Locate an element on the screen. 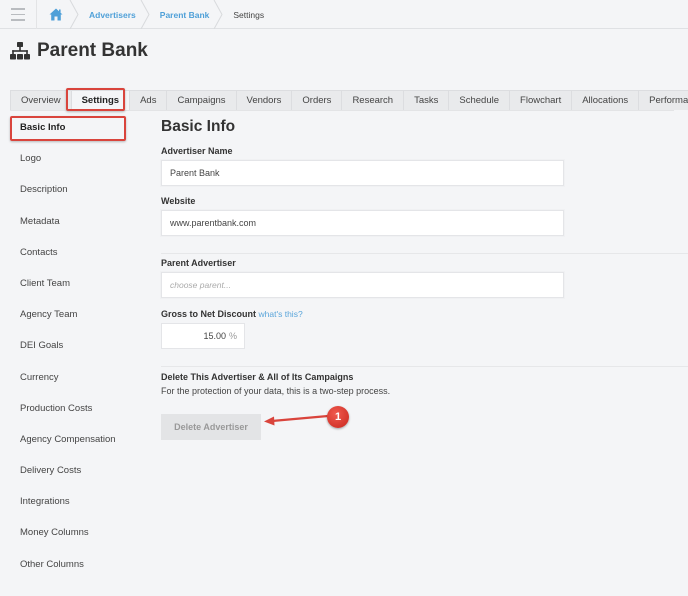 This screenshot has height=596, width=688. advertiser-name-label: Advertiser Name is located at coordinates (197, 151).